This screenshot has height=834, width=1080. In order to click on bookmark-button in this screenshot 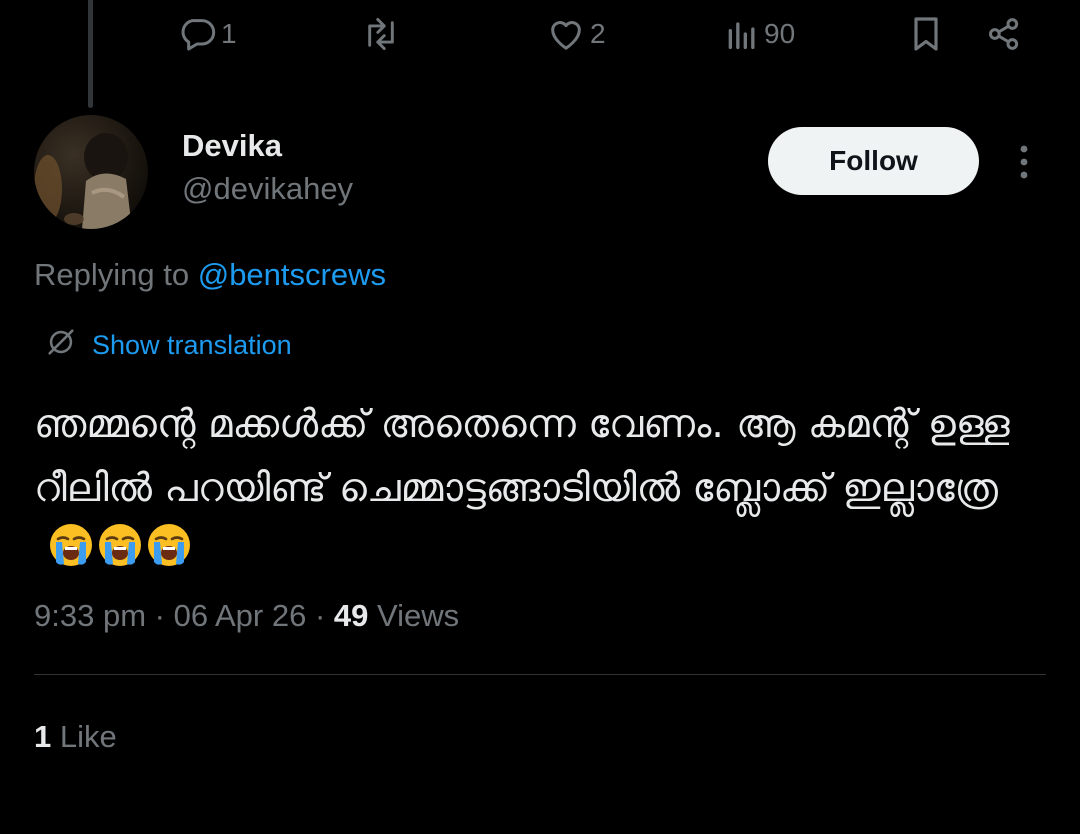, I will do `click(926, 34)`.